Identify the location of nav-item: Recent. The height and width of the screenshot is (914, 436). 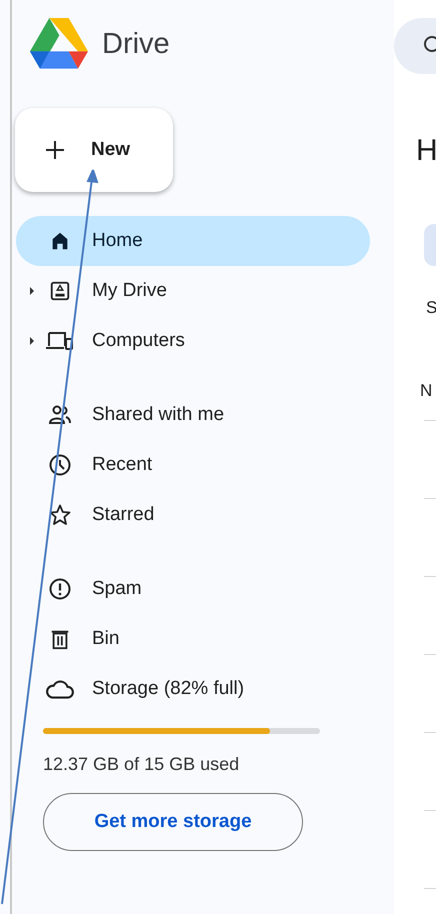
(193, 465).